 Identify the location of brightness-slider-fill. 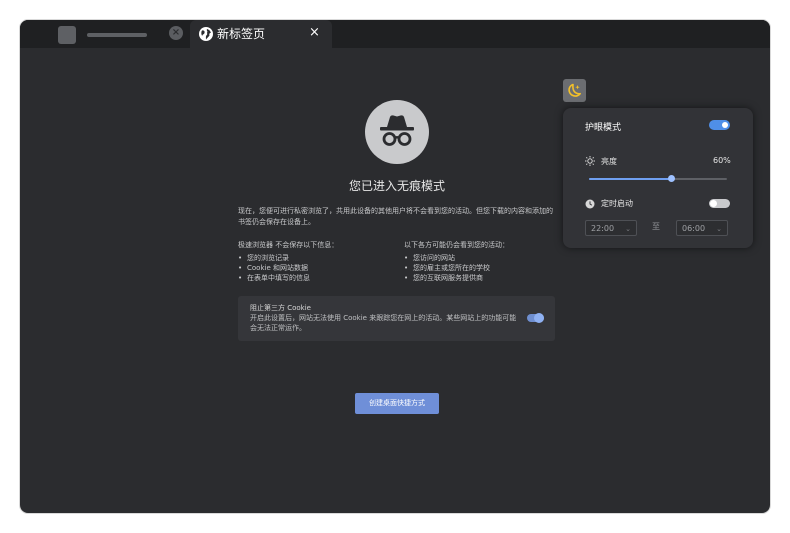
(630, 179).